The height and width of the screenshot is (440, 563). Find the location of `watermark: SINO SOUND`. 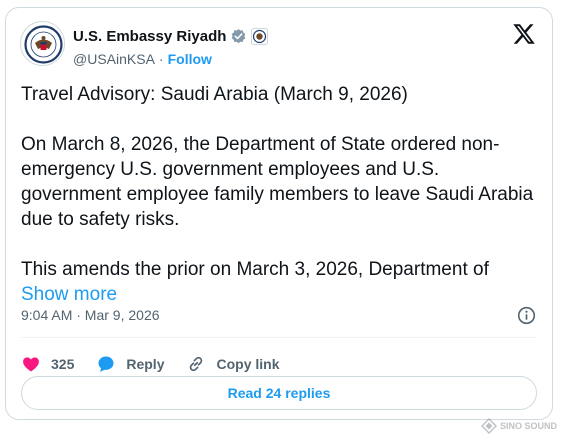

watermark: SINO SOUND is located at coordinates (518, 426).